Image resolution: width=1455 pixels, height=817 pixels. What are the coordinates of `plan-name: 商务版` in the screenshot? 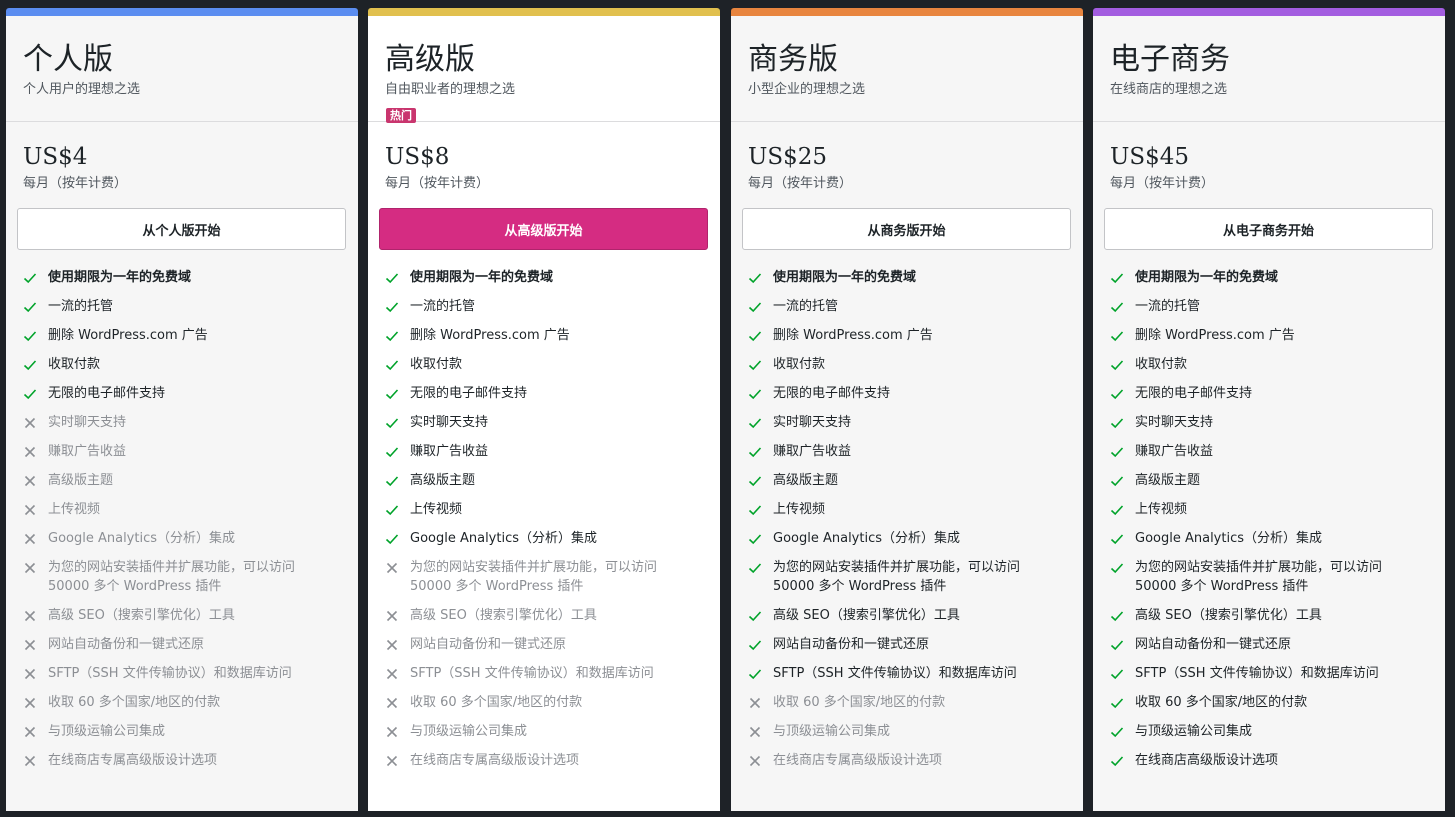 It's located at (793, 59).